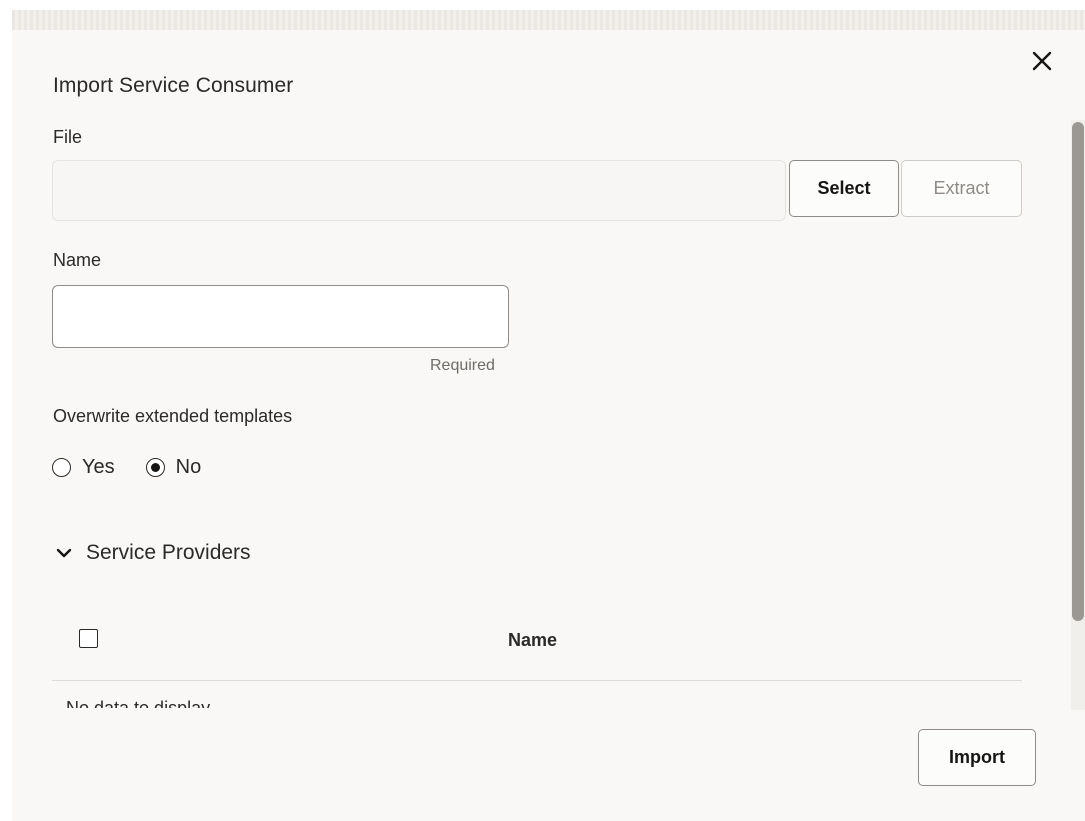 This screenshot has width=1085, height=821. I want to click on column-header-name: Name, so click(532, 640).